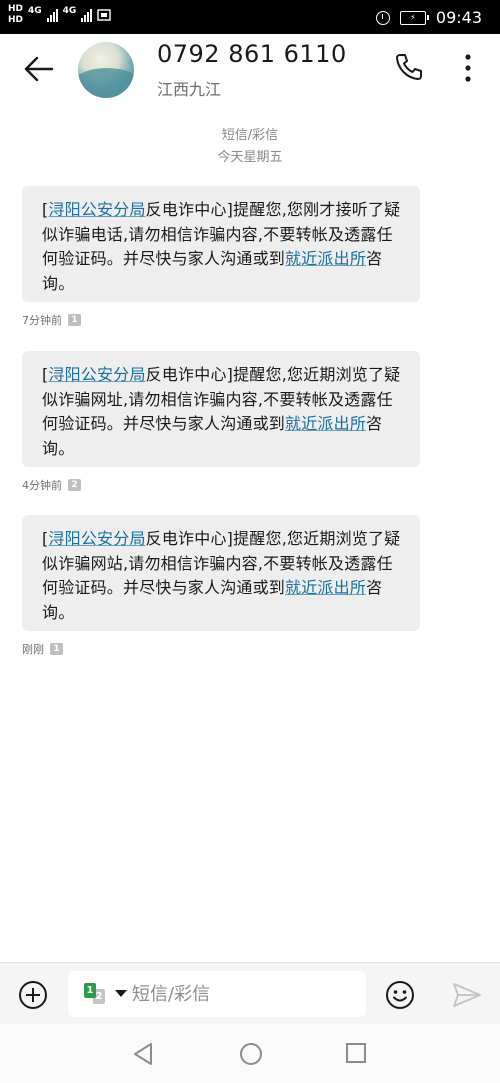 The width and height of the screenshot is (500, 1083). I want to click on more-vertical-icon, so click(468, 68).